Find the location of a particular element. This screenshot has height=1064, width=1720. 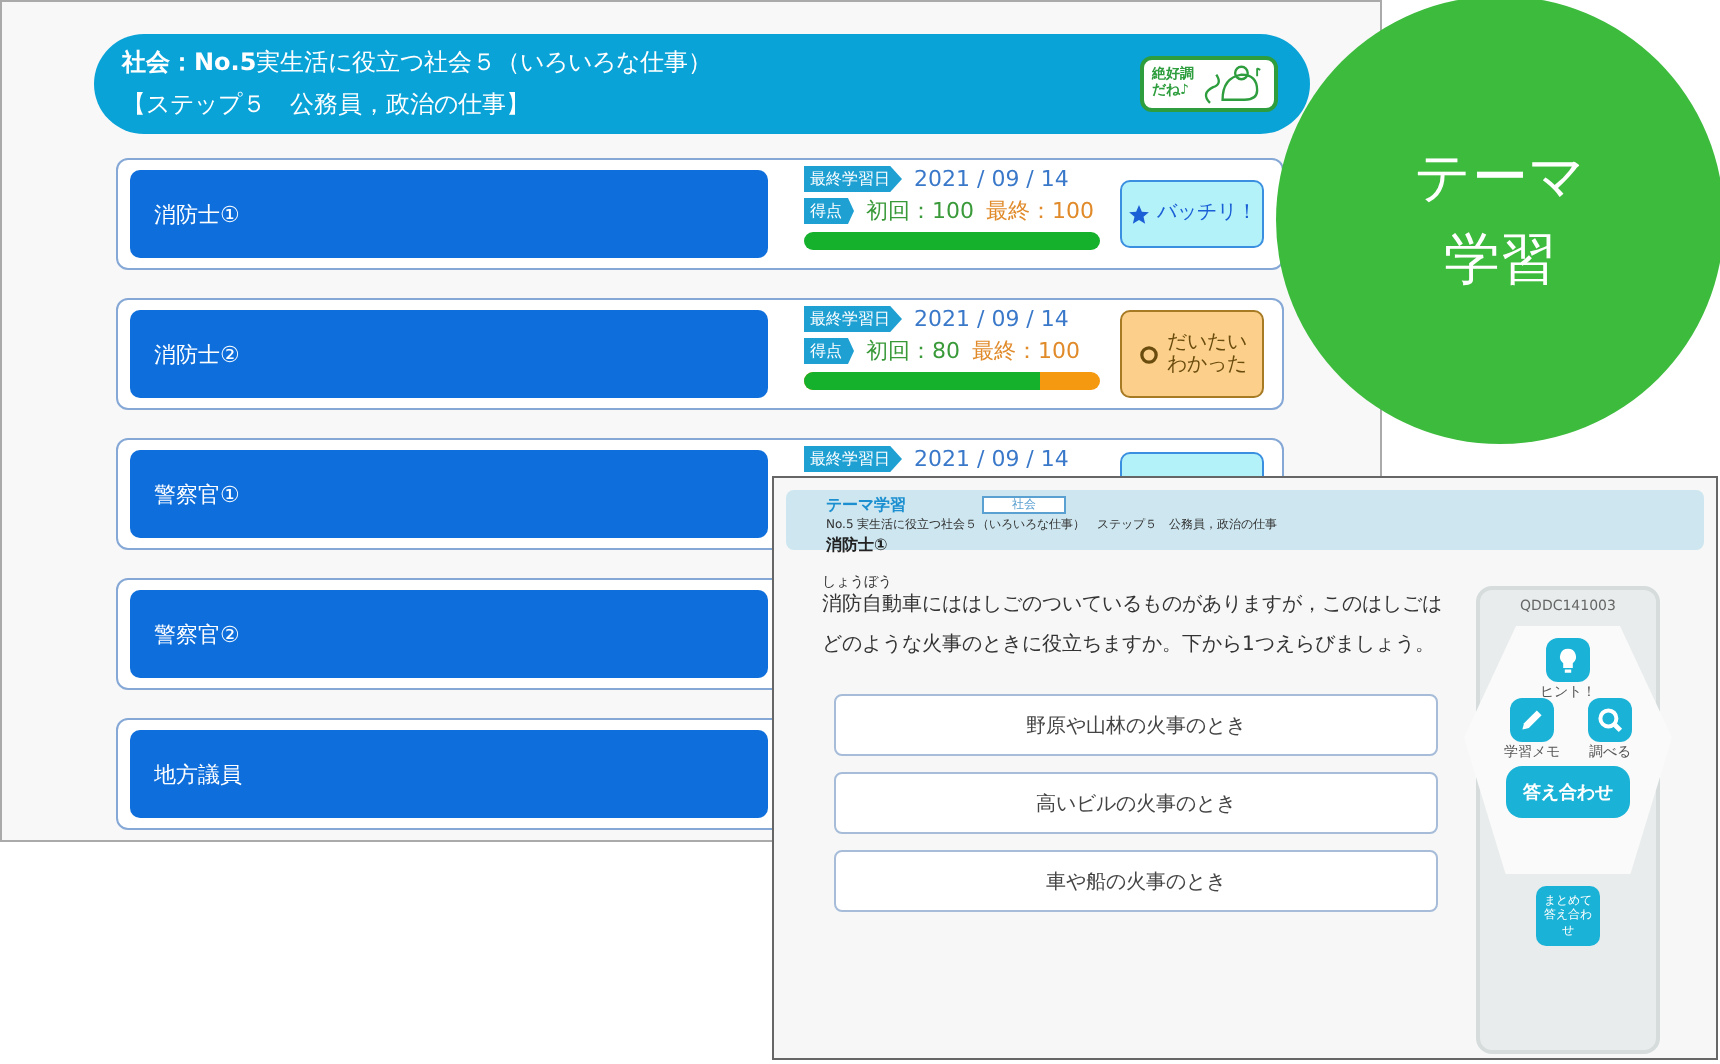

lesson-button: 警察官① is located at coordinates (449, 494).